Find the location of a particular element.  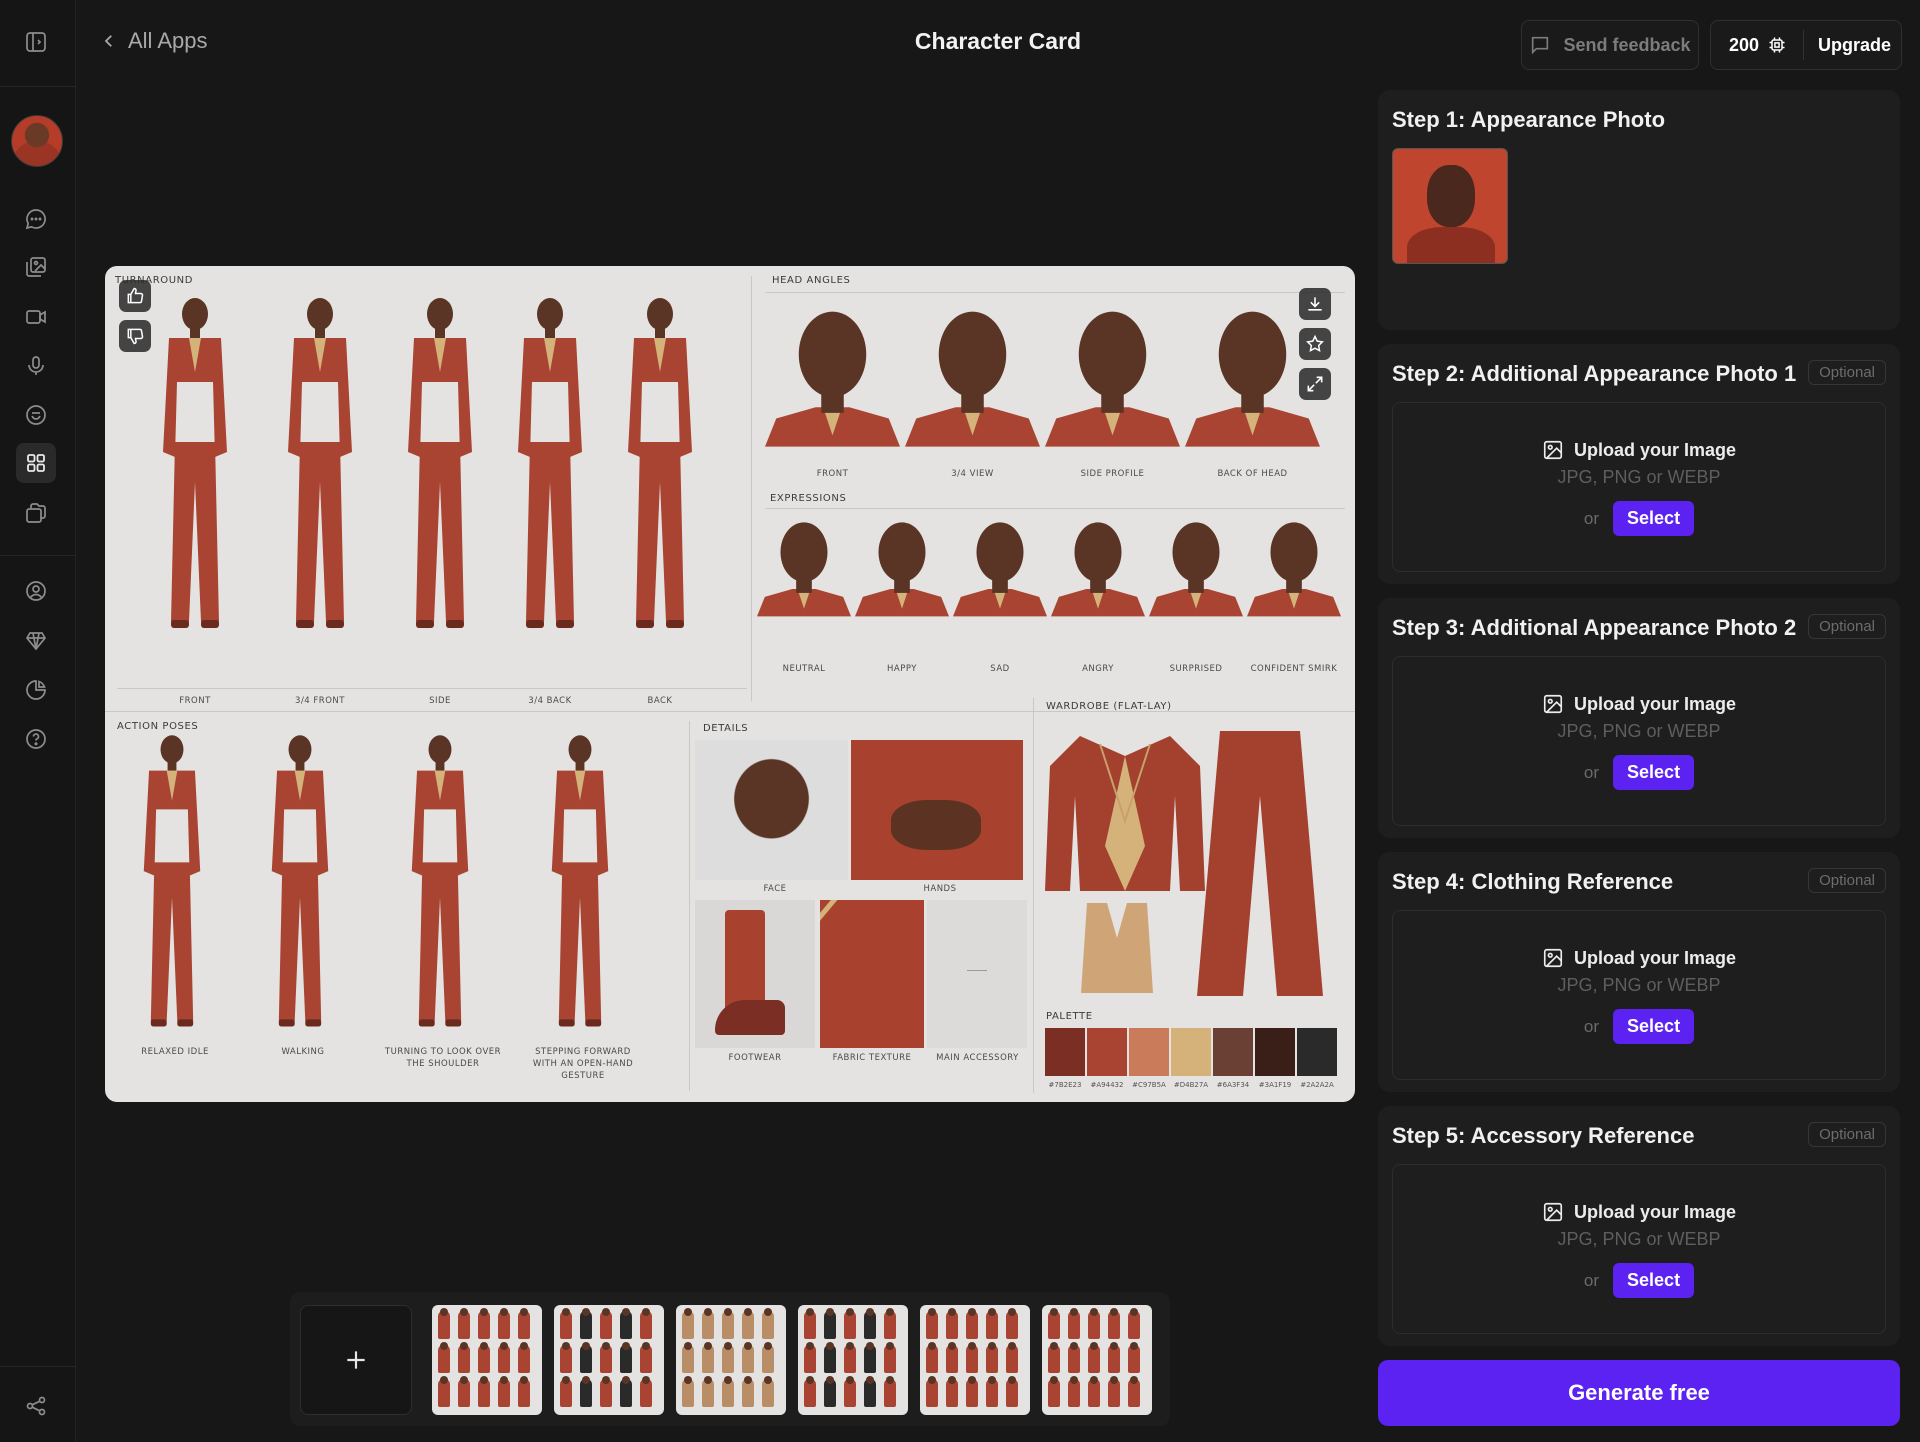

upload-formats: JPG, PNG or WEBP is located at coordinates (1639, 477).